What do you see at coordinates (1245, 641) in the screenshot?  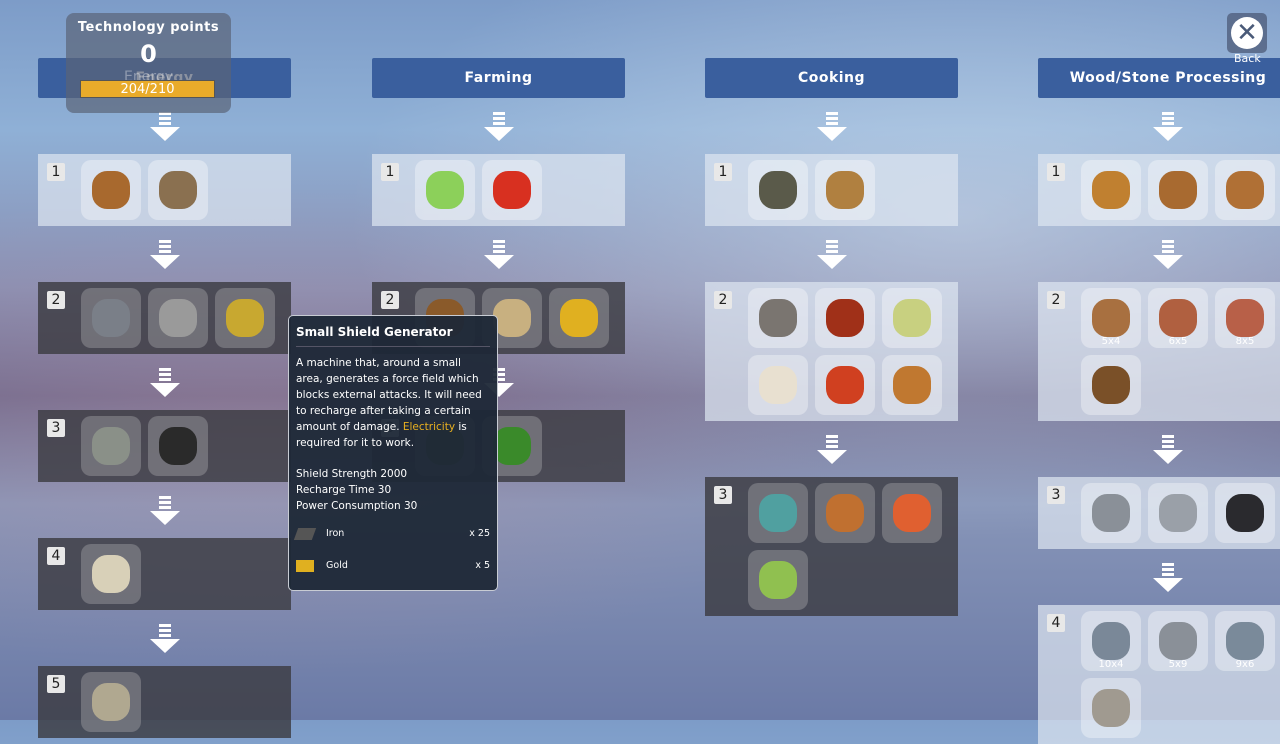 I see `tech-item-slot: 9x6` at bounding box center [1245, 641].